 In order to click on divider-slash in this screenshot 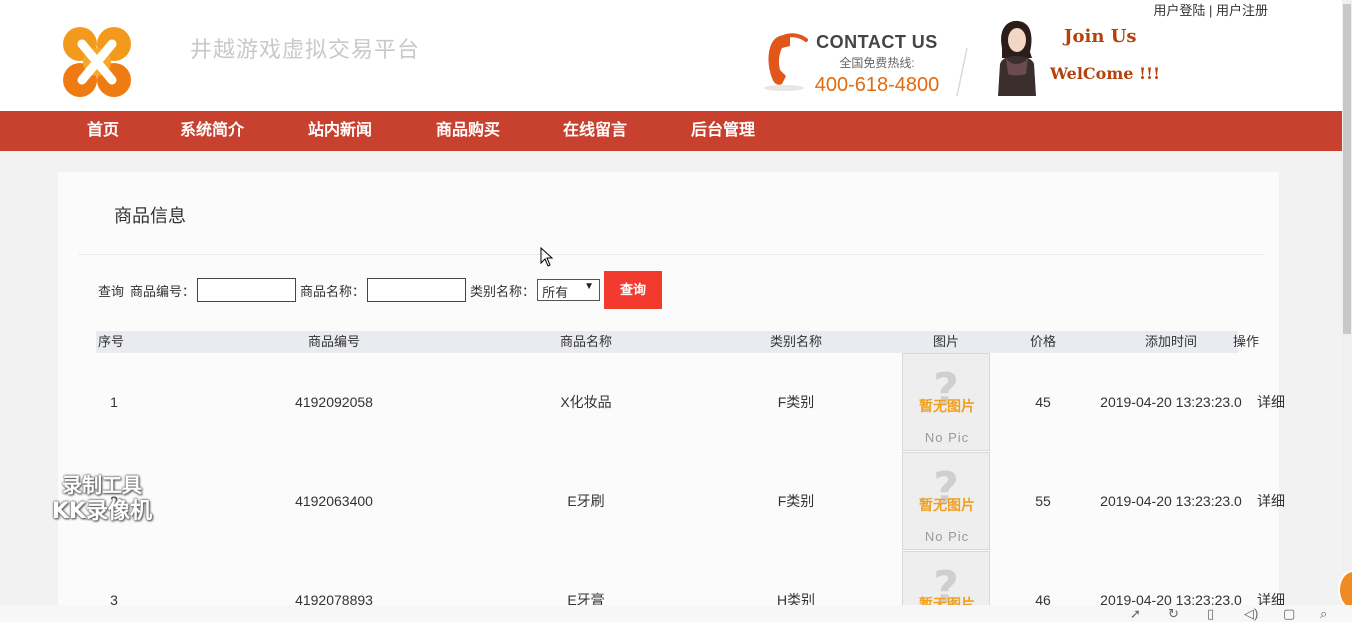, I will do `click(962, 72)`.